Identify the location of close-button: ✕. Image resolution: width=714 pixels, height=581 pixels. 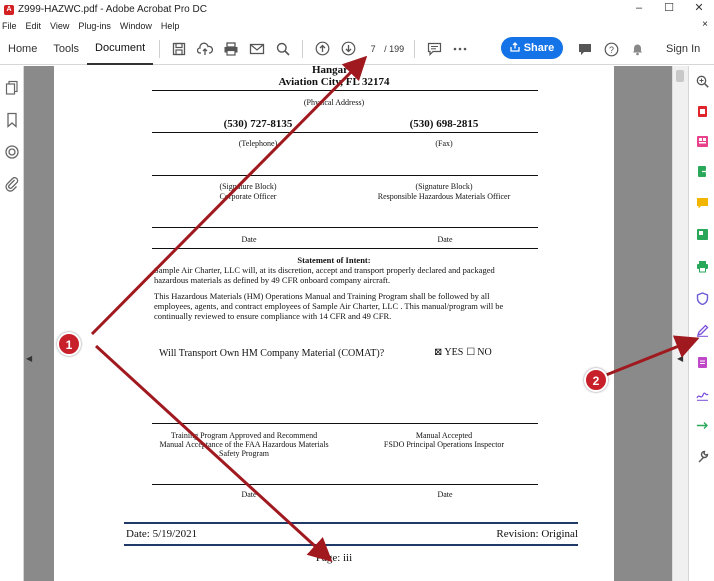
(699, 9).